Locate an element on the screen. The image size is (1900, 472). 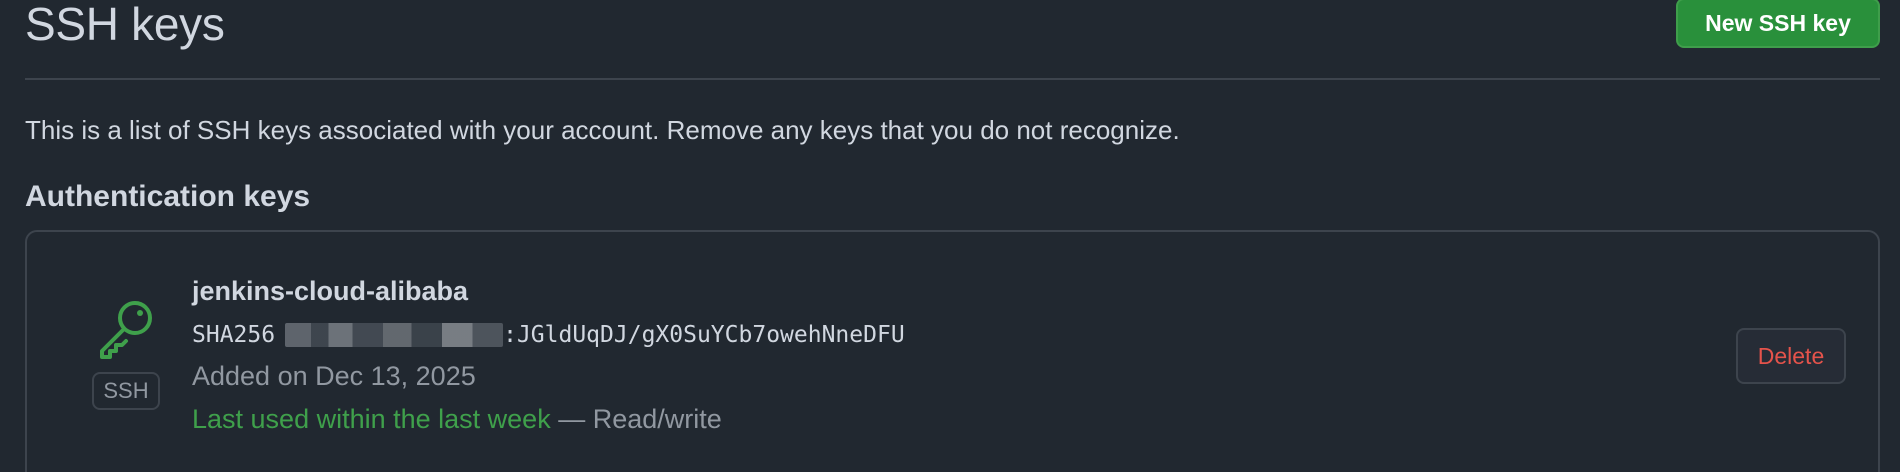
redacted-fingerprint-segment is located at coordinates (394, 335).